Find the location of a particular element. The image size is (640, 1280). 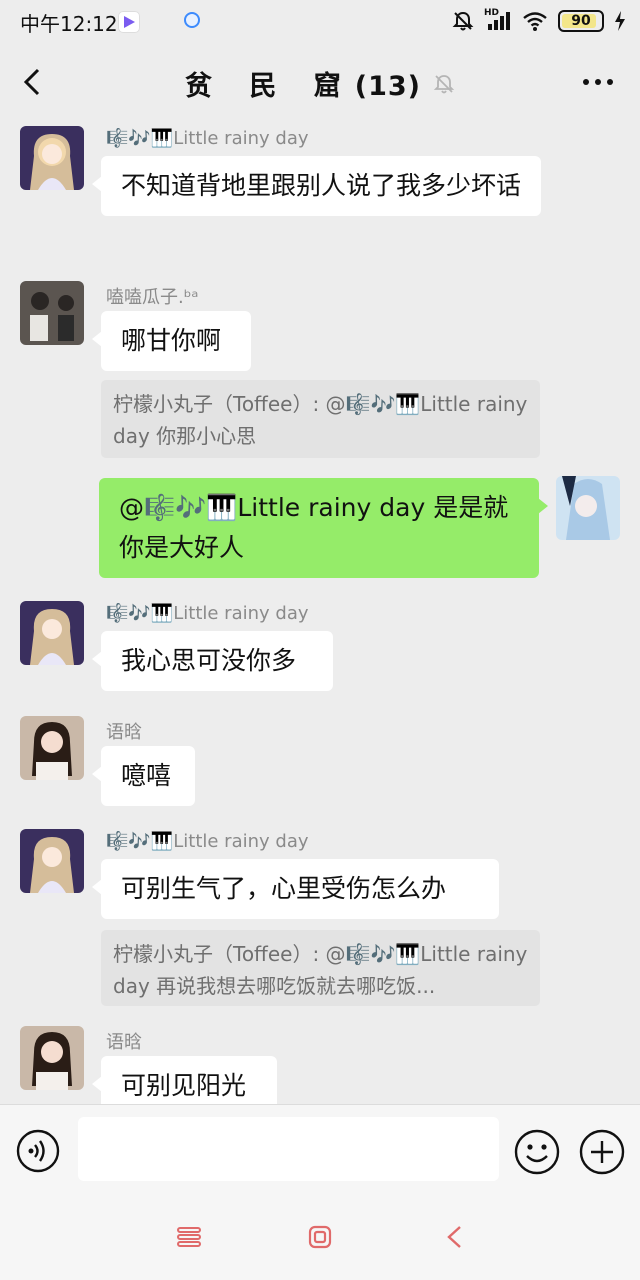

chat-title: 贫 民 窟(13) is located at coordinates (320, 83).